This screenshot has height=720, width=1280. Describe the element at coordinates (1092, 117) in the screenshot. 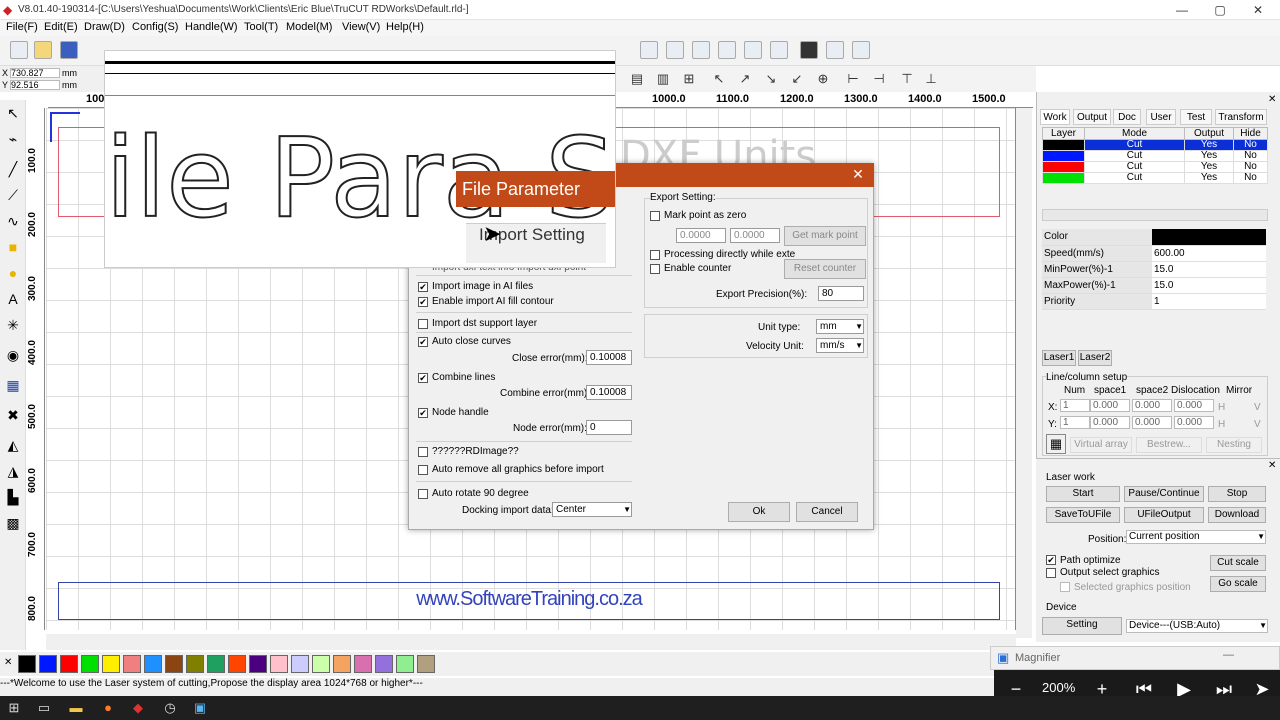

I see `tab-output: Output` at that location.